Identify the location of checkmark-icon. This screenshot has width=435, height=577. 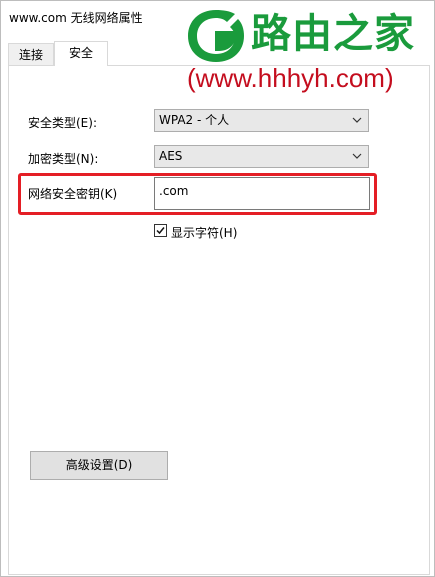
(160, 231).